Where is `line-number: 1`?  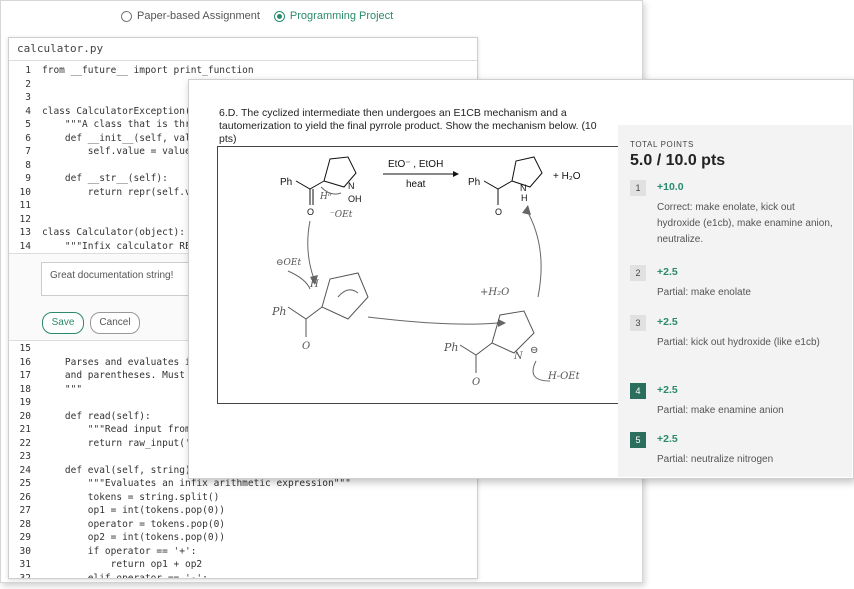
line-number: 1 is located at coordinates (28, 70).